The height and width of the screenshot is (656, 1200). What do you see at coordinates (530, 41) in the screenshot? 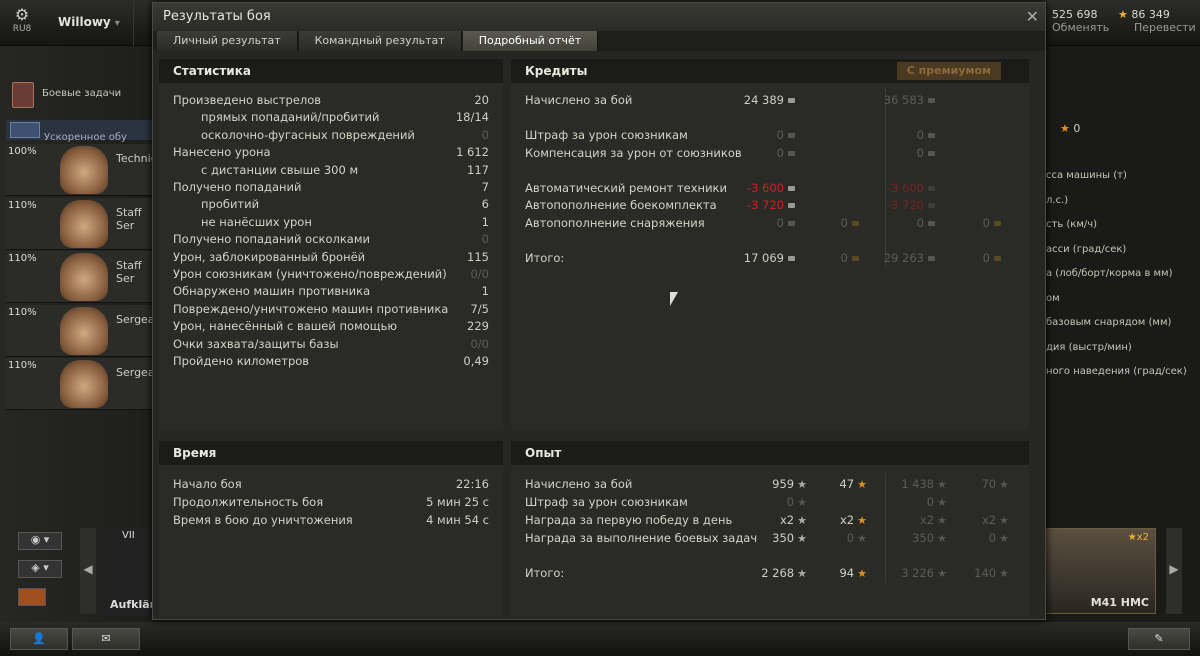
I see `tab-2: Подробный отчёт` at bounding box center [530, 41].